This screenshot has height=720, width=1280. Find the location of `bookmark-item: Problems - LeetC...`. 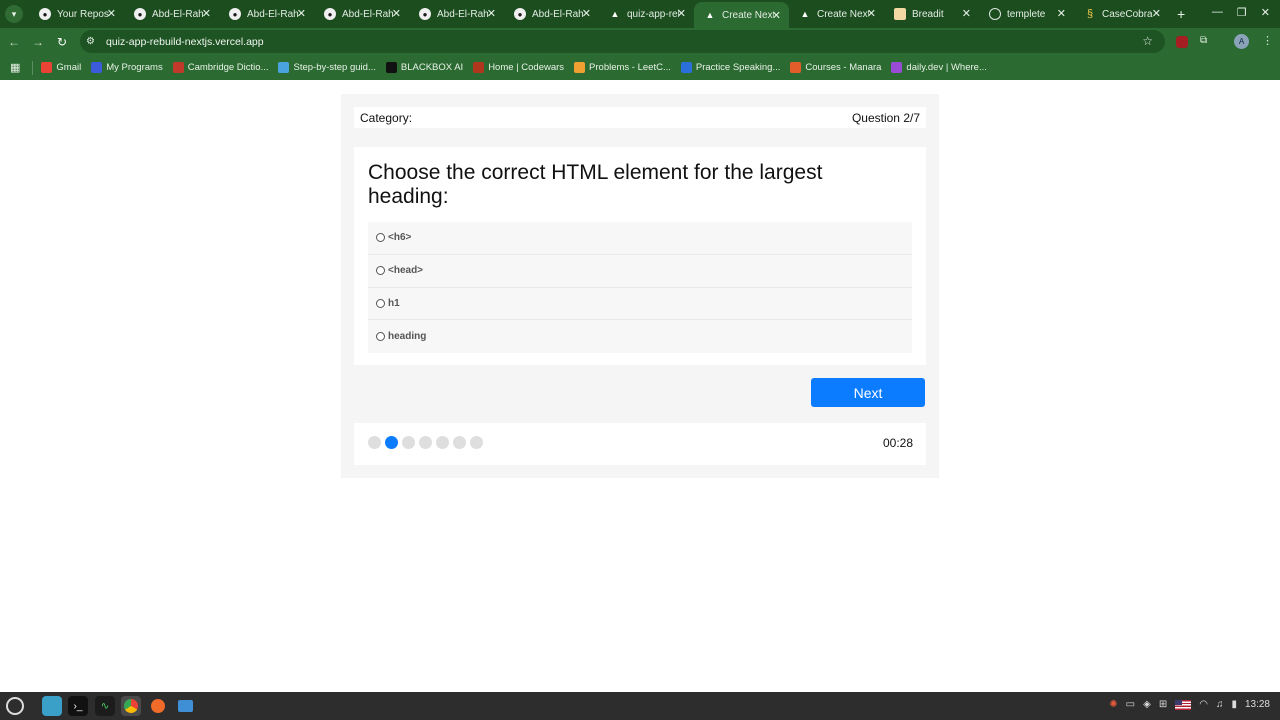

bookmark-item: Problems - LeetC... is located at coordinates (622, 67).